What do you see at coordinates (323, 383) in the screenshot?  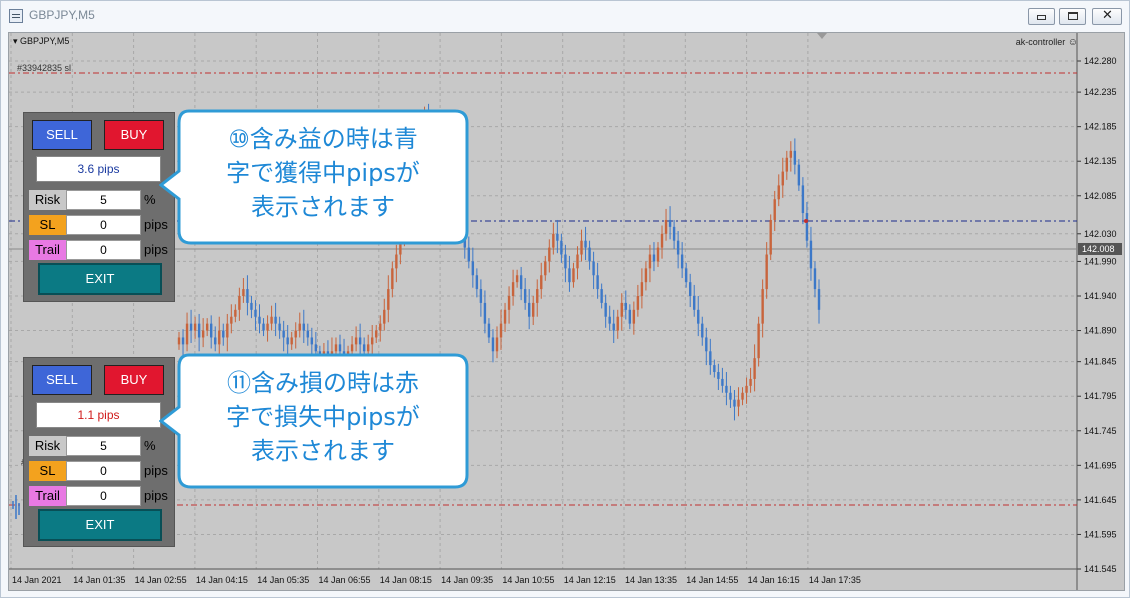 I see `callout-line-1: ⑪含み損の時は赤` at bounding box center [323, 383].